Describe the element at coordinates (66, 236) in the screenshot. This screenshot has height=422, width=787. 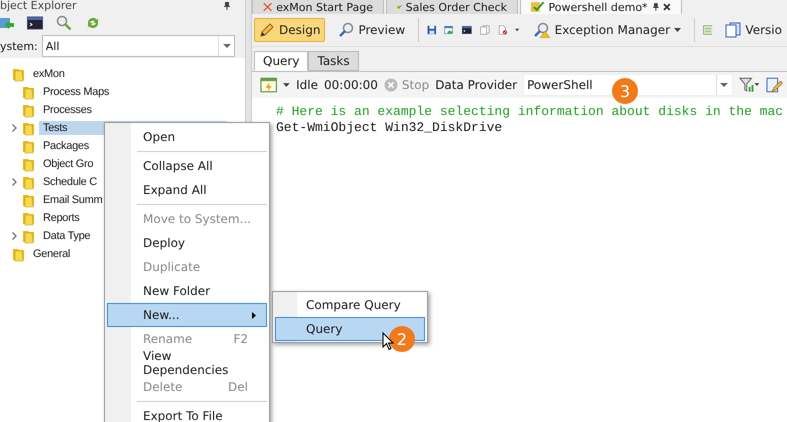
I see `tree-item: Data Type` at that location.